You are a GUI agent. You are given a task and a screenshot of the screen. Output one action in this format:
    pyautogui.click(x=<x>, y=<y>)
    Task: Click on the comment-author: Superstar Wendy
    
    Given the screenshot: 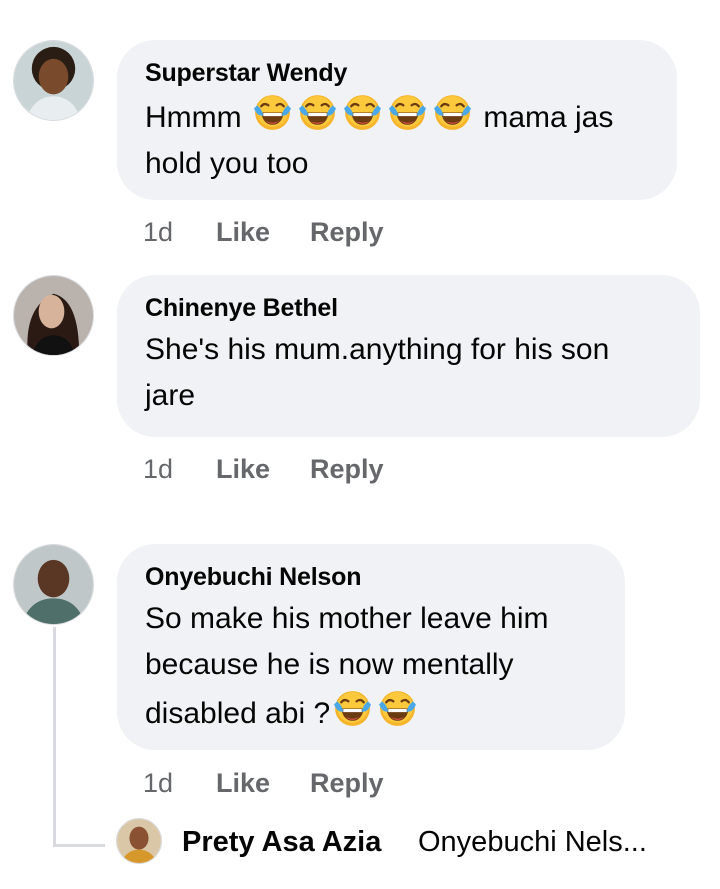 What is the action you would take?
    pyautogui.click(x=397, y=73)
    